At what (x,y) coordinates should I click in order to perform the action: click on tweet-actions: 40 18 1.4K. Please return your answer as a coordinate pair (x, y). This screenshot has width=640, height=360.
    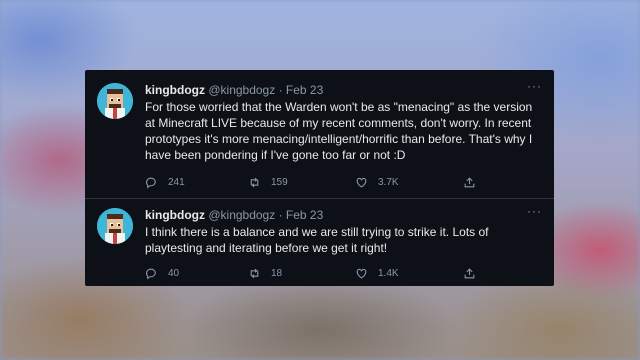
    Looking at the image, I should click on (315, 273).